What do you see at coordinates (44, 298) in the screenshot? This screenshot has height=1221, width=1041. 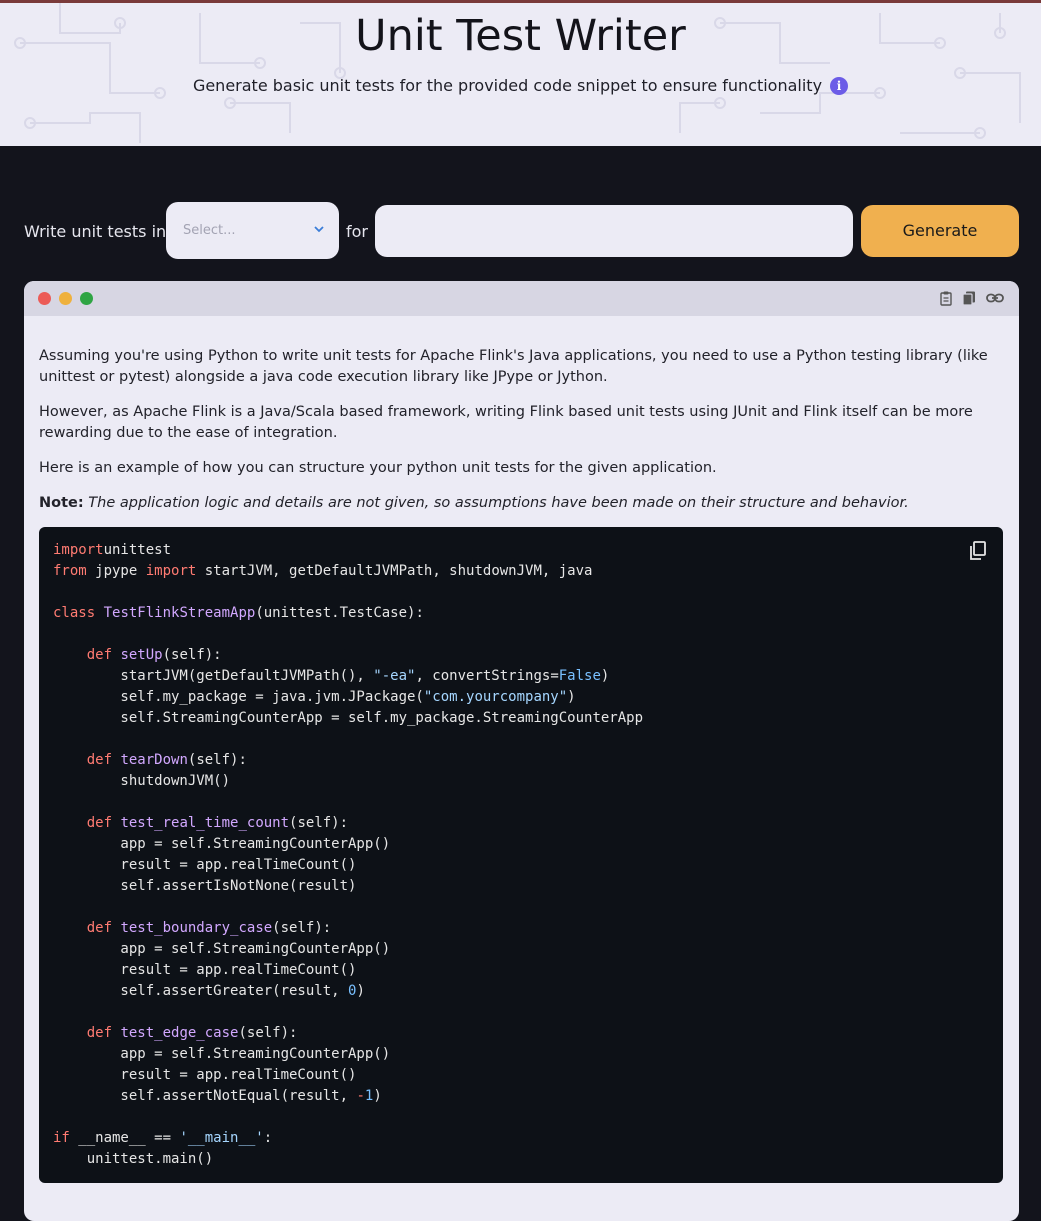 I see `window-close-dot` at bounding box center [44, 298].